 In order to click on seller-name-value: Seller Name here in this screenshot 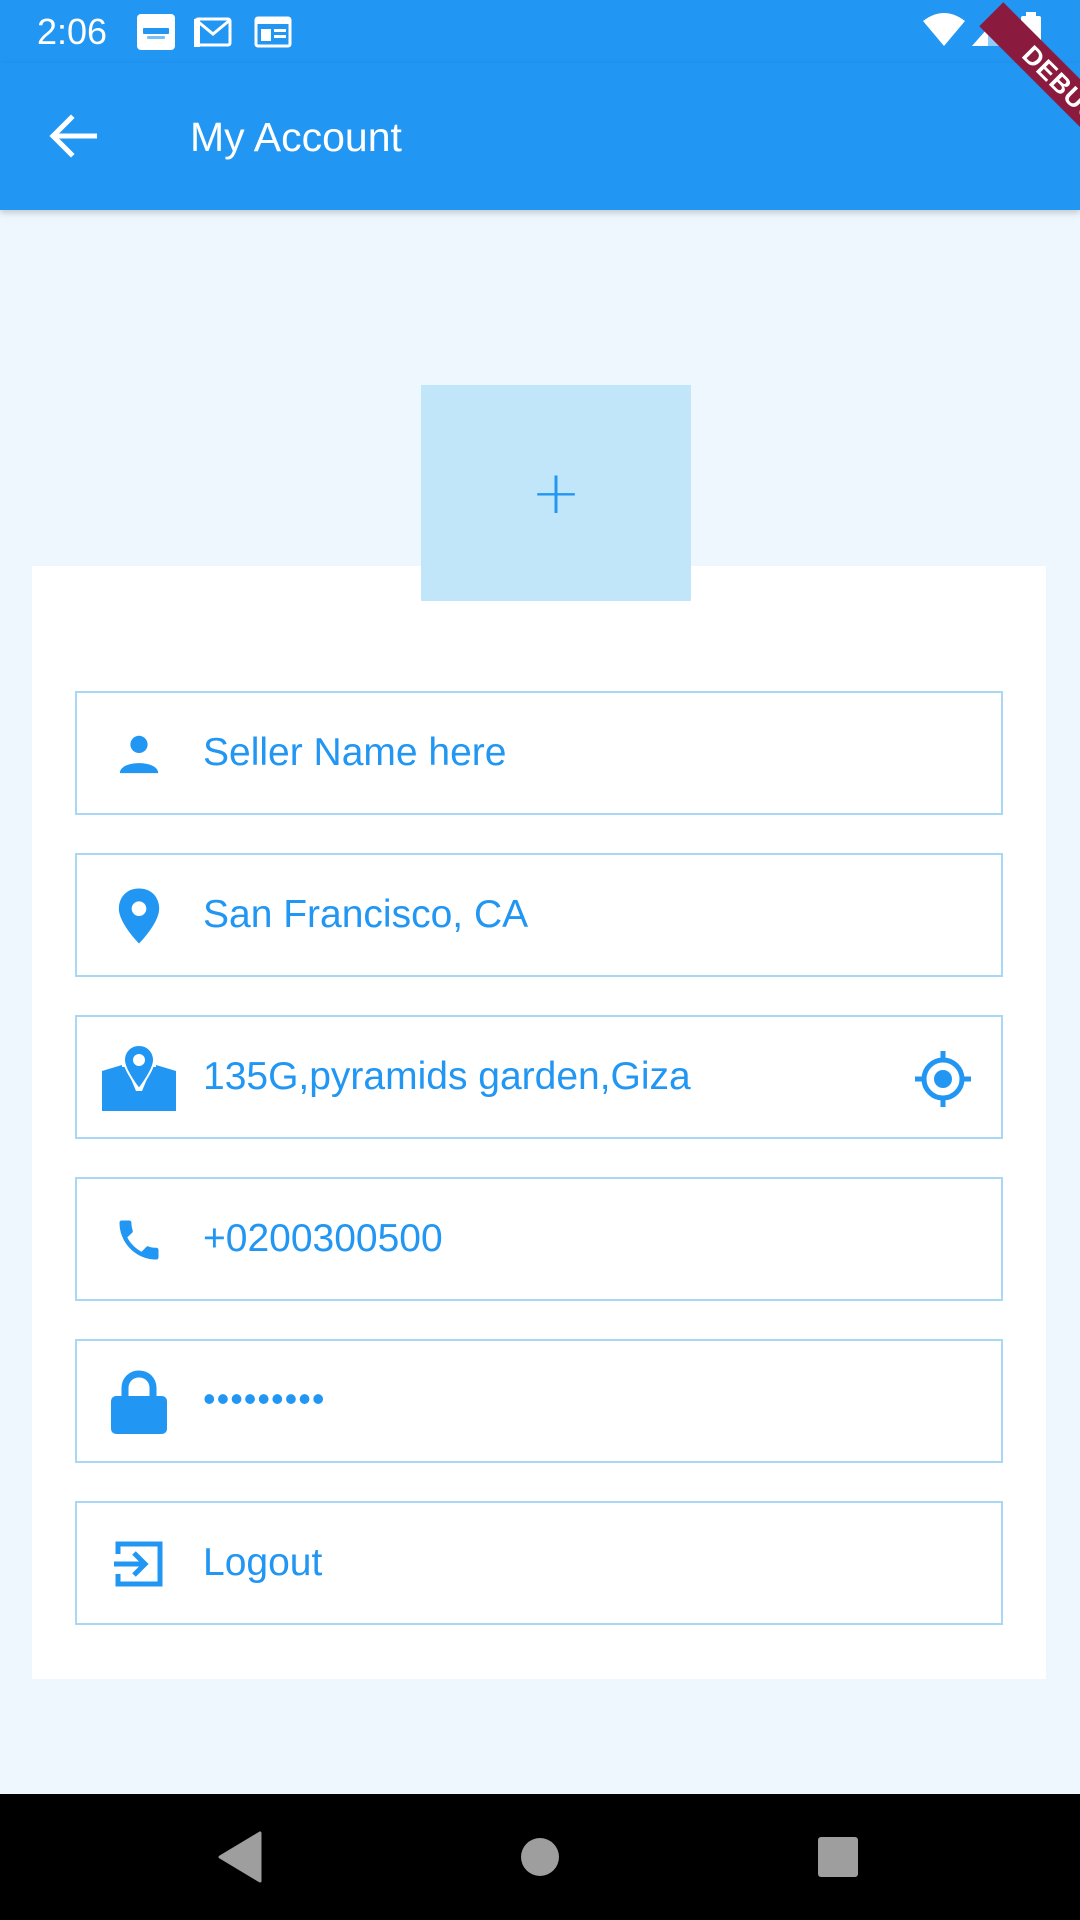, I will do `click(355, 752)`.